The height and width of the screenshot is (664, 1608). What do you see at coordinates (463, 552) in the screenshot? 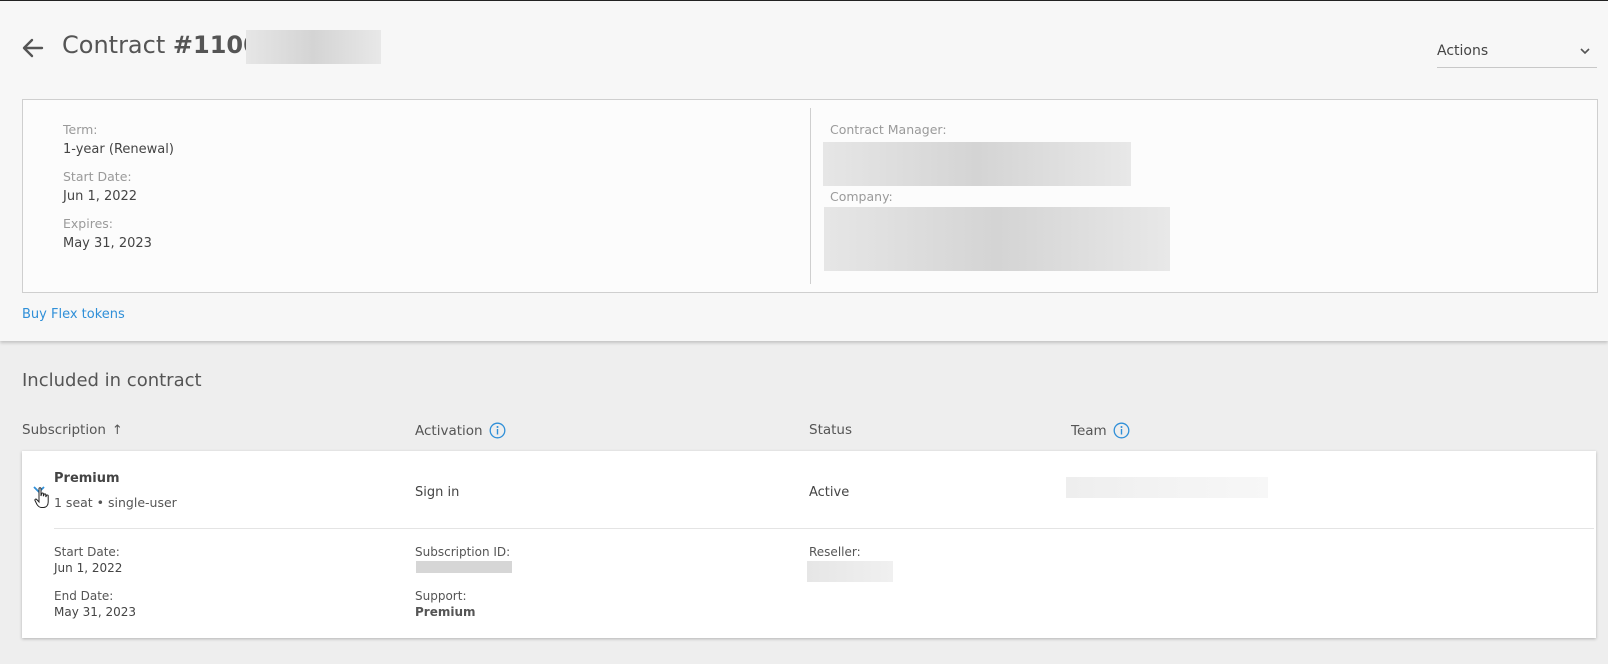
I see `subscription-id-label: Subscription ID:` at bounding box center [463, 552].